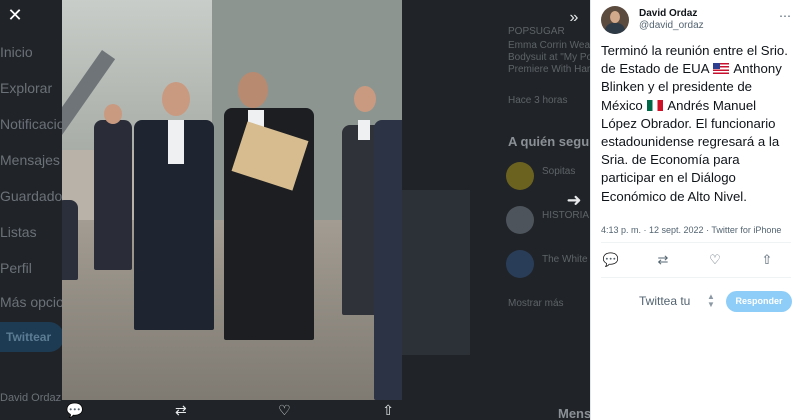 This screenshot has height=420, width=800. I want to click on mexico-flag-icon, so click(655, 105).